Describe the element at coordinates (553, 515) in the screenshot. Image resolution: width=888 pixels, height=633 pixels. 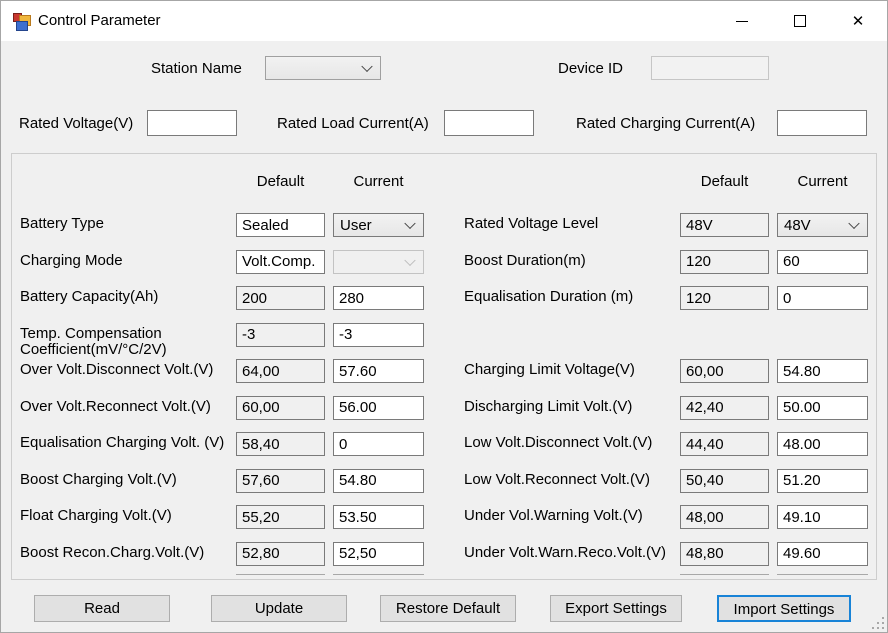
I see `parameter-label: Under Vol.Warning Volt.(V)` at that location.